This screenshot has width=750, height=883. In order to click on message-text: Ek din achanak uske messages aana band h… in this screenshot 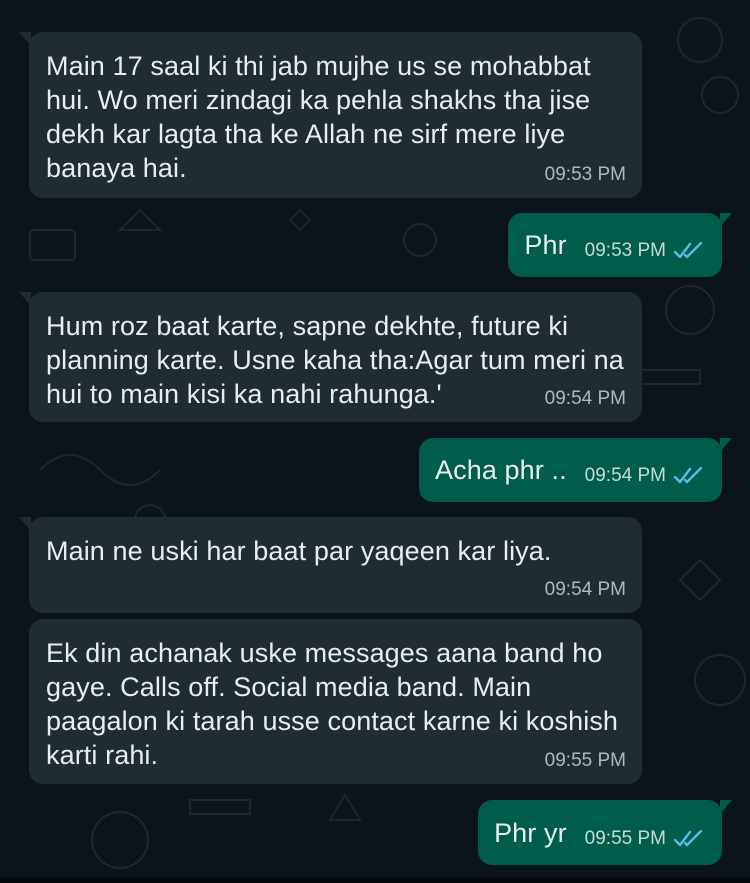, I will do `click(332, 704)`.